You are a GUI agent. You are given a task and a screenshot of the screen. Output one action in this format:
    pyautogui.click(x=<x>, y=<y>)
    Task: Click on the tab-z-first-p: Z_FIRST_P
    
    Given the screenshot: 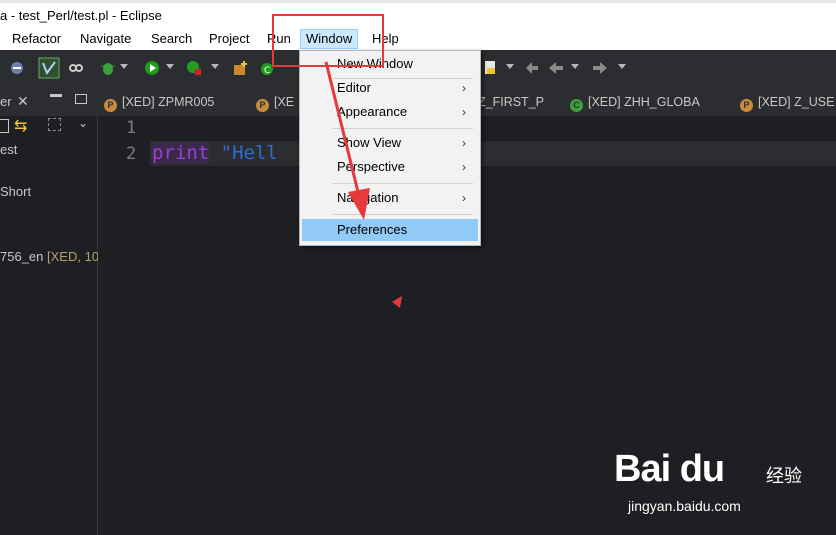 What is the action you would take?
    pyautogui.click(x=511, y=102)
    